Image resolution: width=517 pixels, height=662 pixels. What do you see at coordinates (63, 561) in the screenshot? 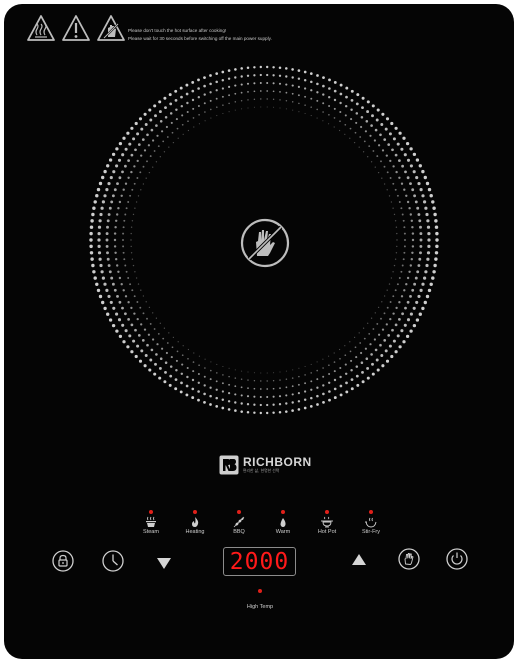
I see `lock-icon` at bounding box center [63, 561].